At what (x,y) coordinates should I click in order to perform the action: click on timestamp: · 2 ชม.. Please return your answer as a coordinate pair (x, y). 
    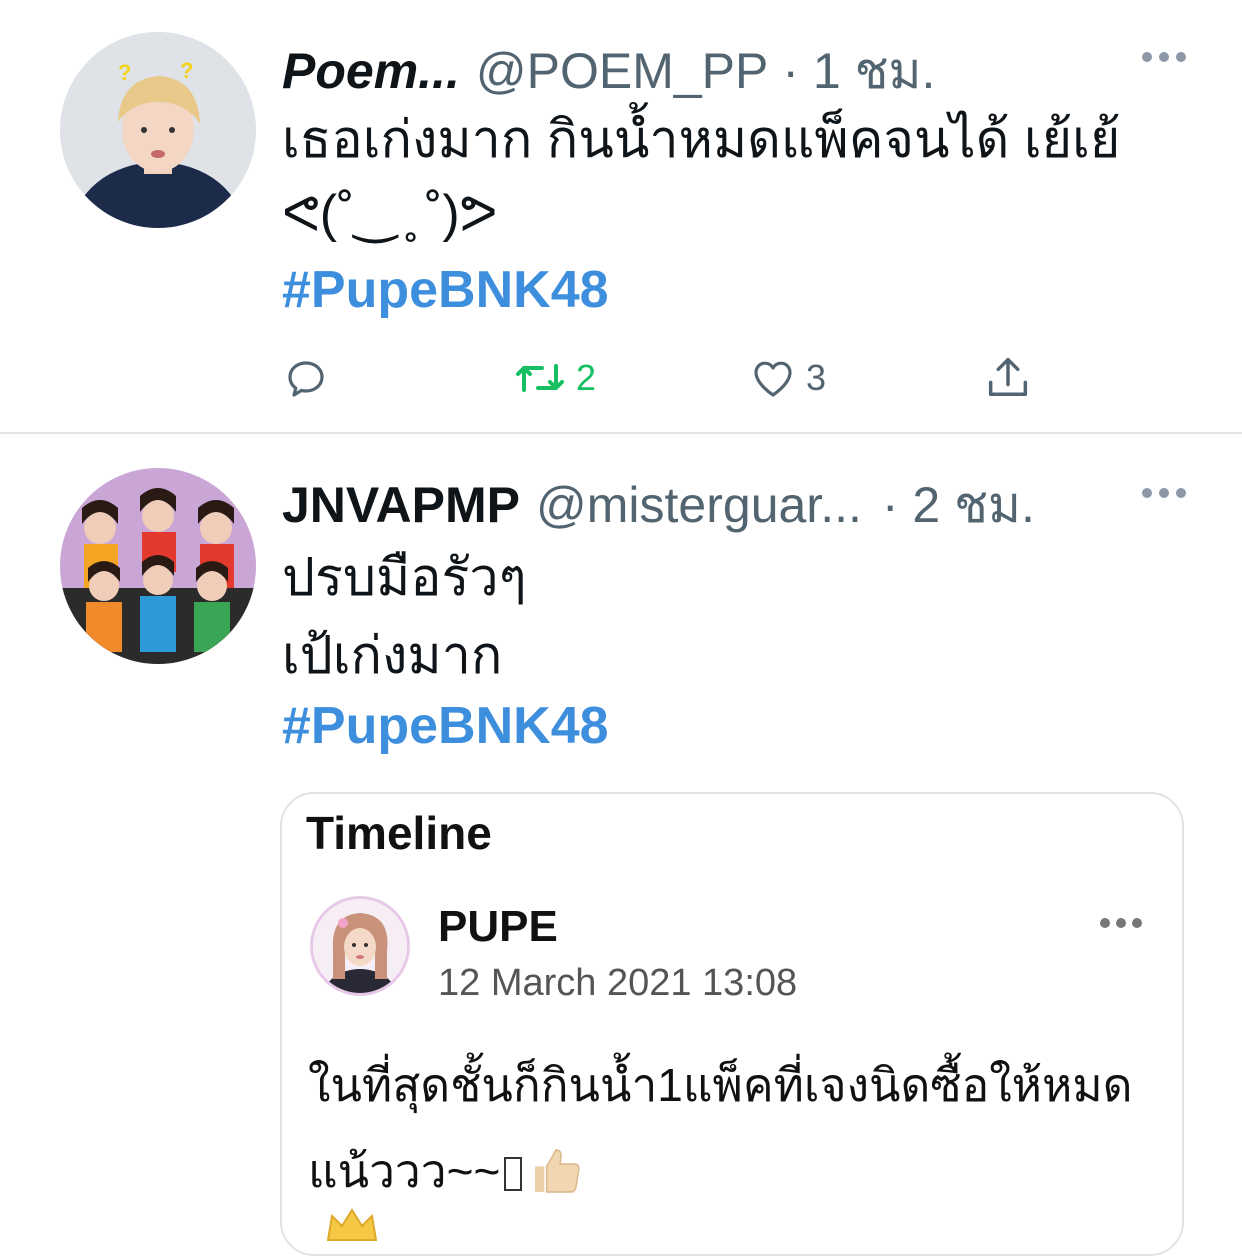
    Looking at the image, I should click on (958, 505).